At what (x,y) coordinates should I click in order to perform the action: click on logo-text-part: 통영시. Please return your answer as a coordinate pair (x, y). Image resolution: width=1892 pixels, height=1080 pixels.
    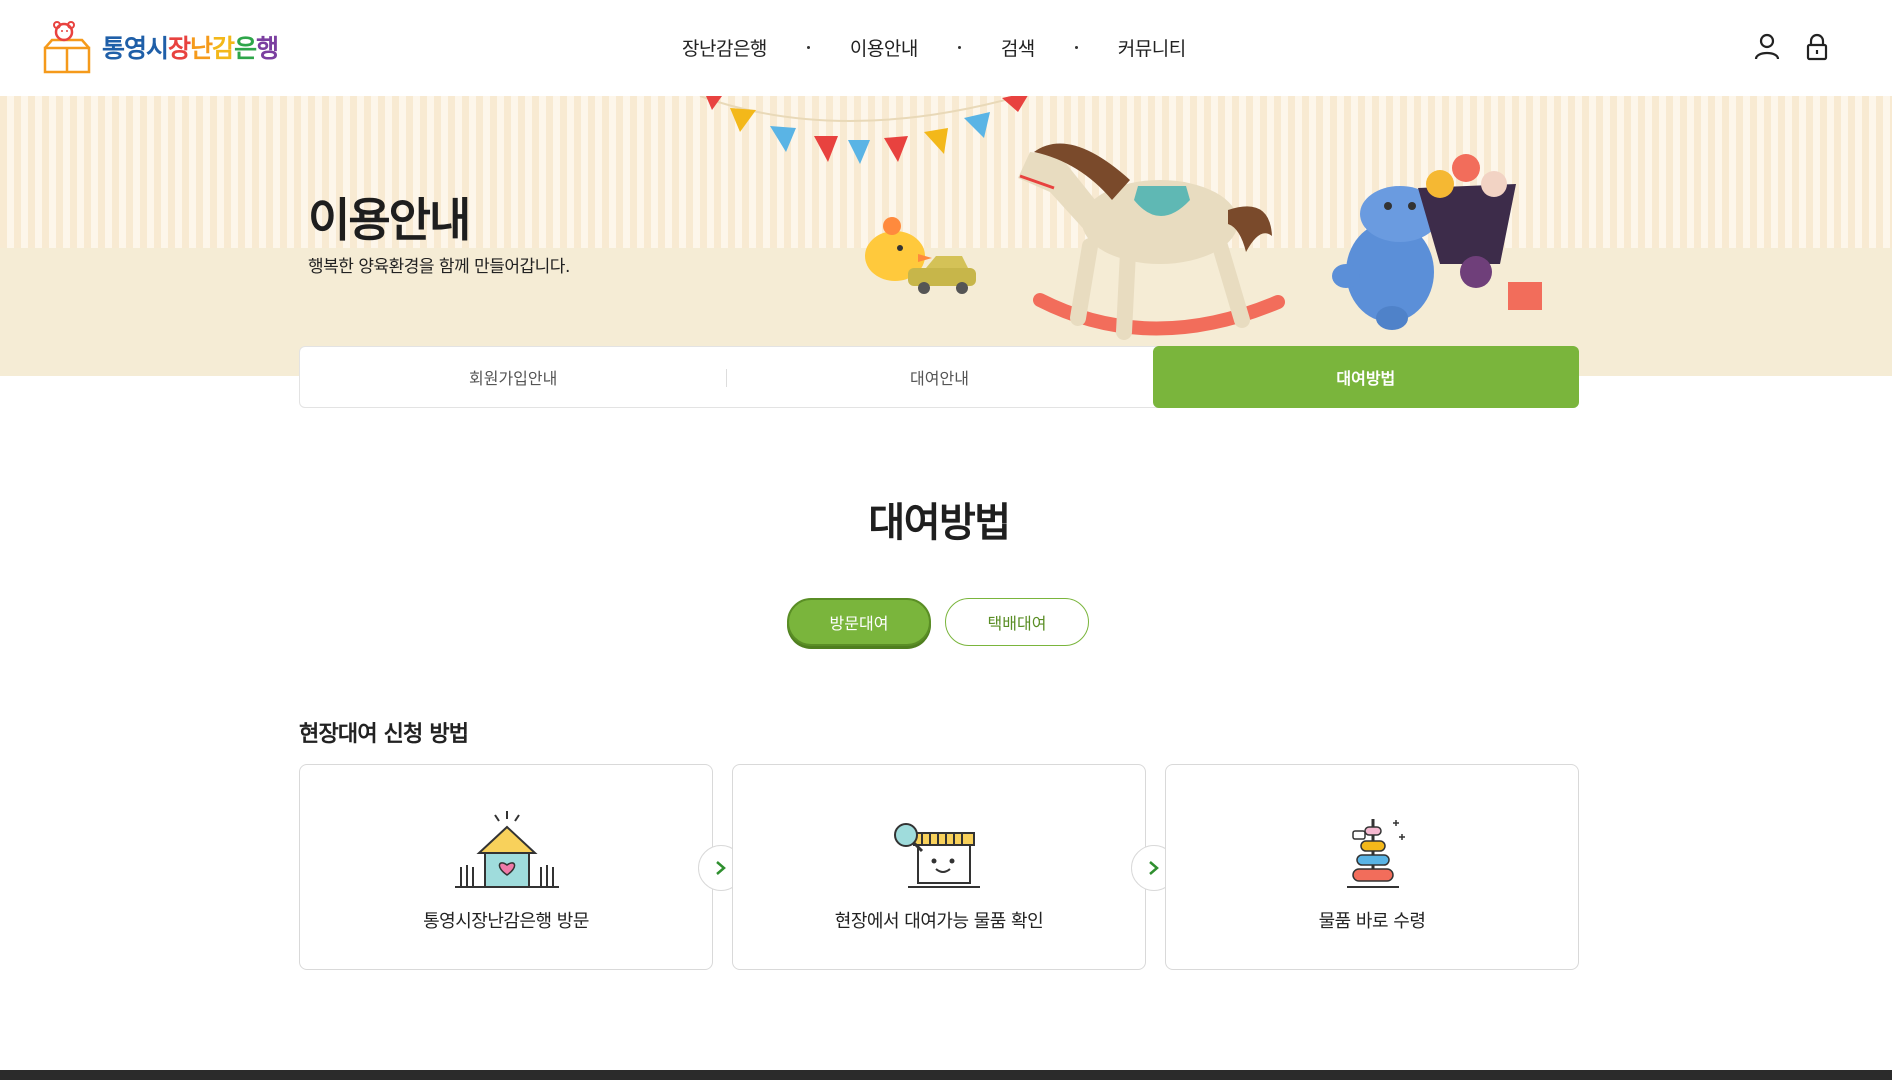
    Looking at the image, I should click on (135, 48).